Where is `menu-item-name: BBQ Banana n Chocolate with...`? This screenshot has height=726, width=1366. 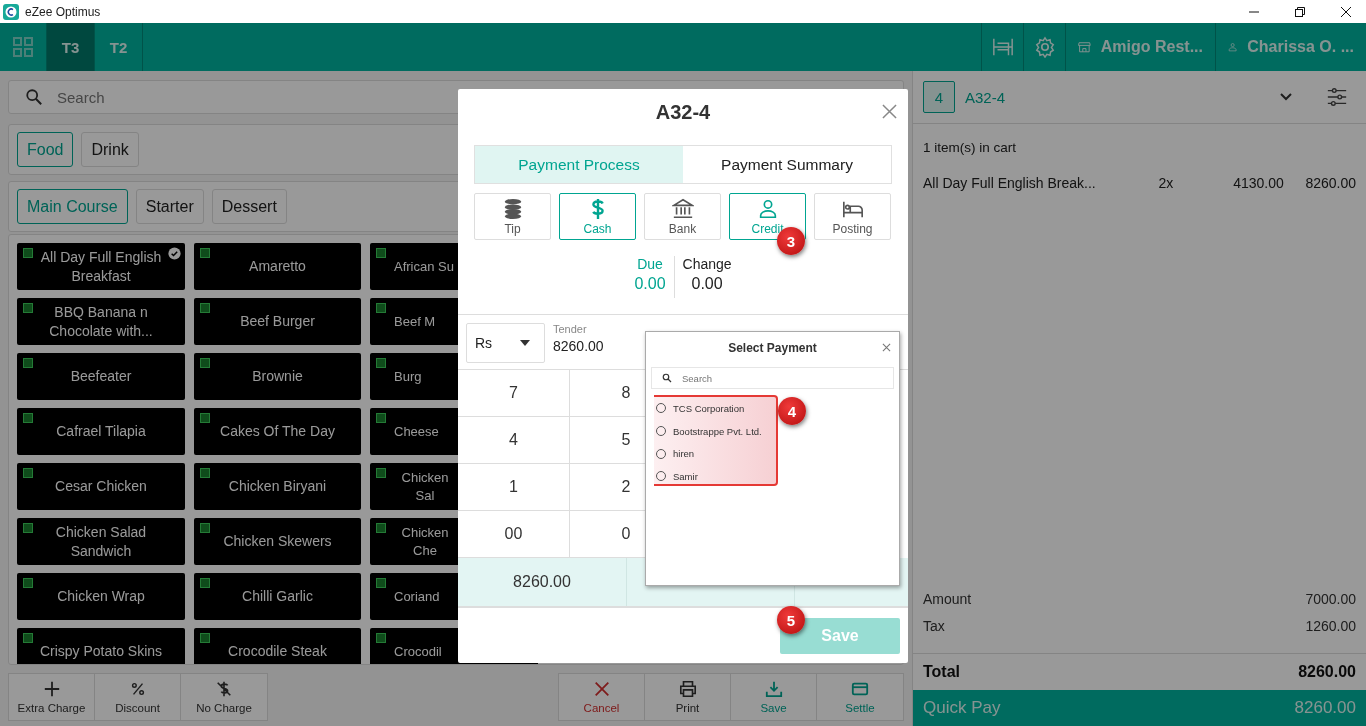
menu-item-name: BBQ Banana n Chocolate with... is located at coordinates (101, 321).